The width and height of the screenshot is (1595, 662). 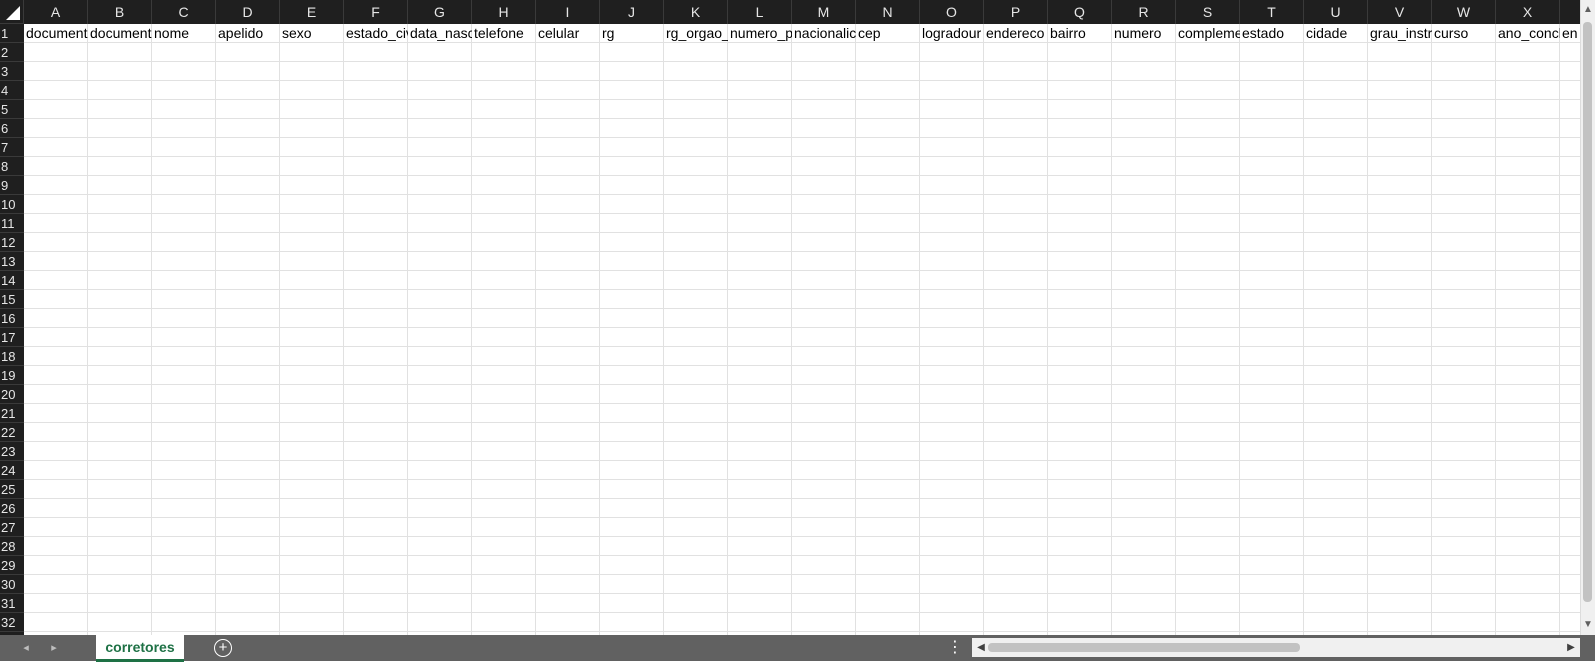 I want to click on cell-b1: document, so click(x=120, y=33).